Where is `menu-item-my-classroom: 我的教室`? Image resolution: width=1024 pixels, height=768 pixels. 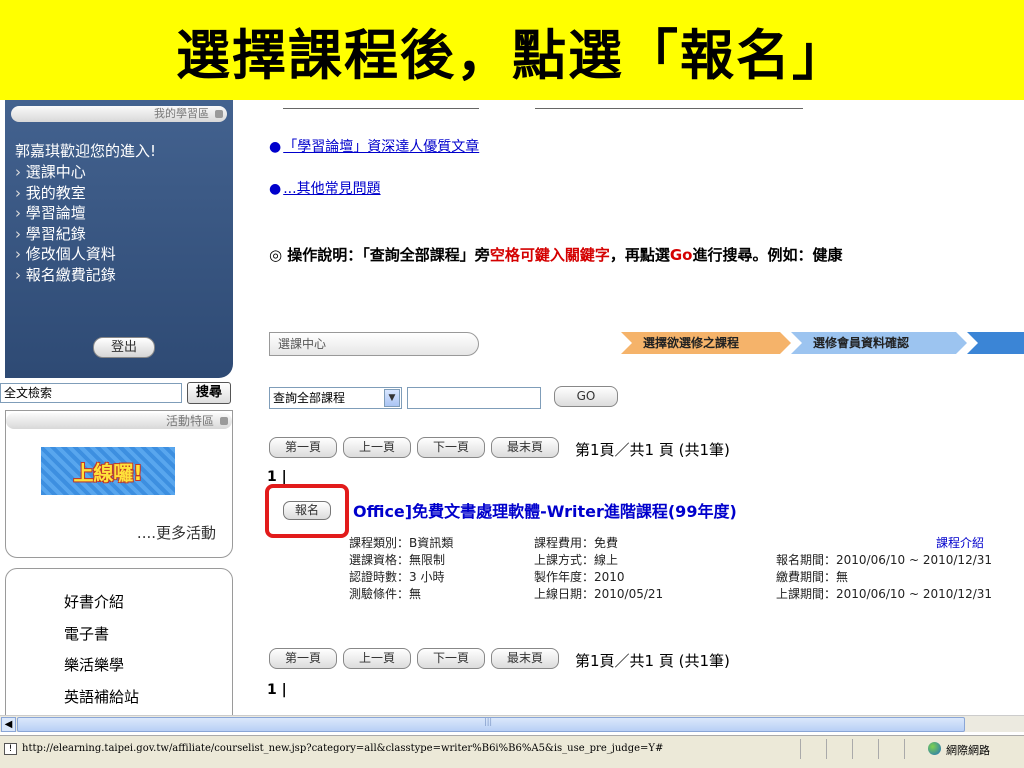
menu-item-my-classroom: 我的教室 is located at coordinates (65, 193).